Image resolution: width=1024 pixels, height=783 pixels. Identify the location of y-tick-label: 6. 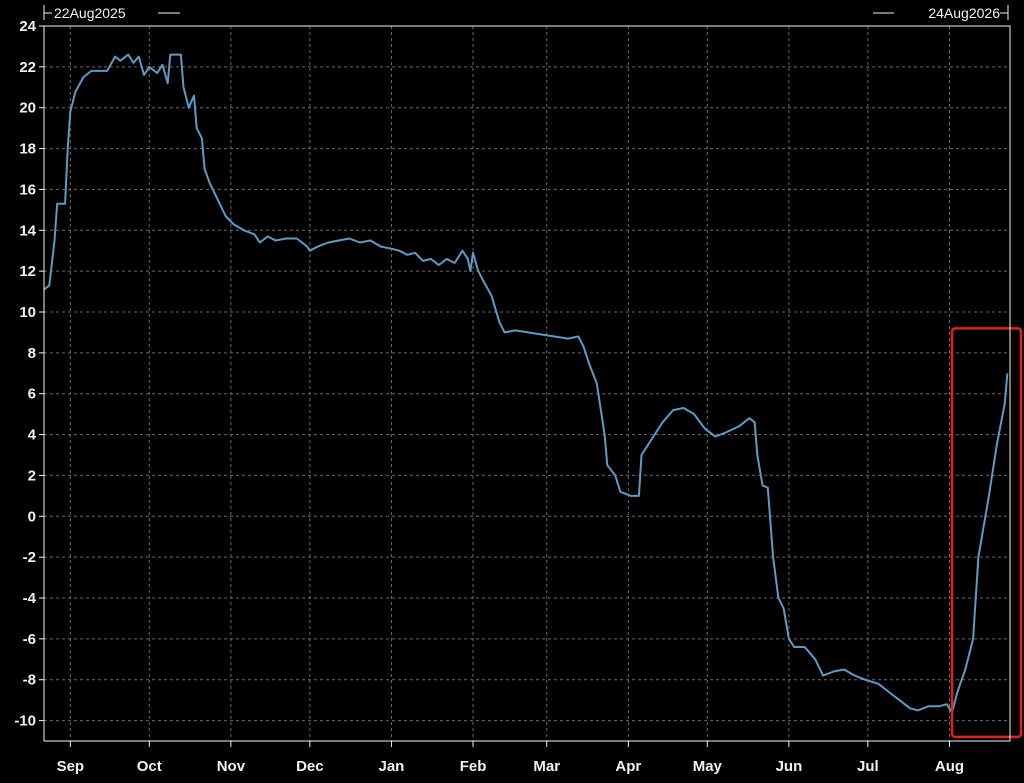
(32, 394).